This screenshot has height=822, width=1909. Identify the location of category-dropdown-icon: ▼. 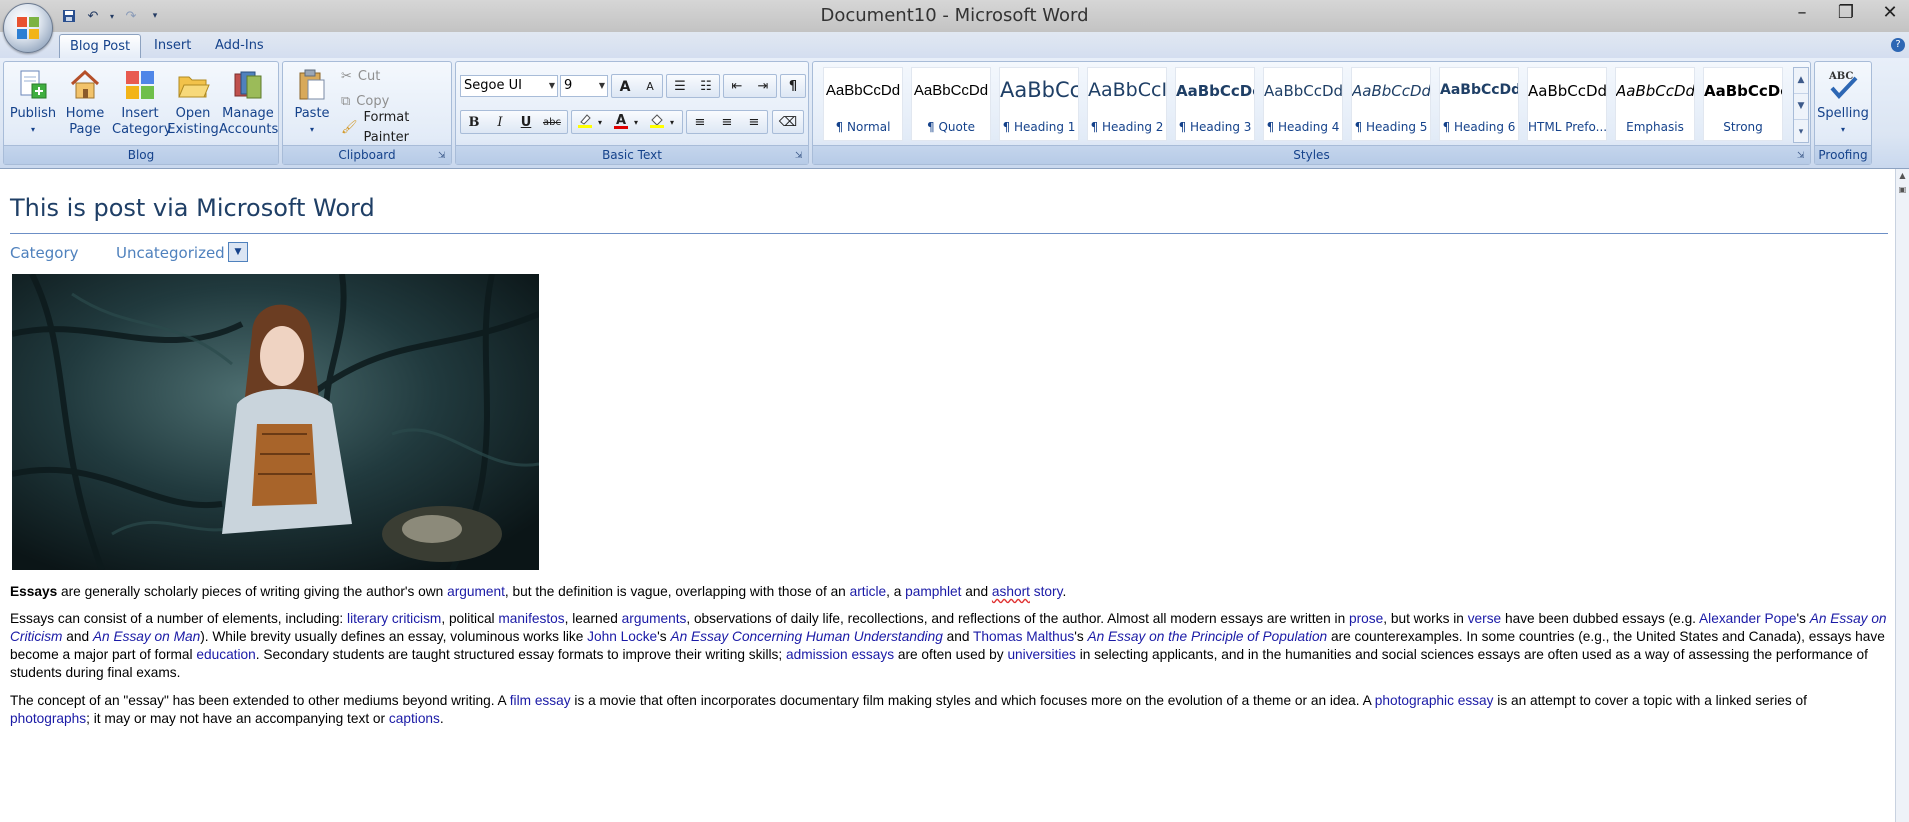
(238, 252).